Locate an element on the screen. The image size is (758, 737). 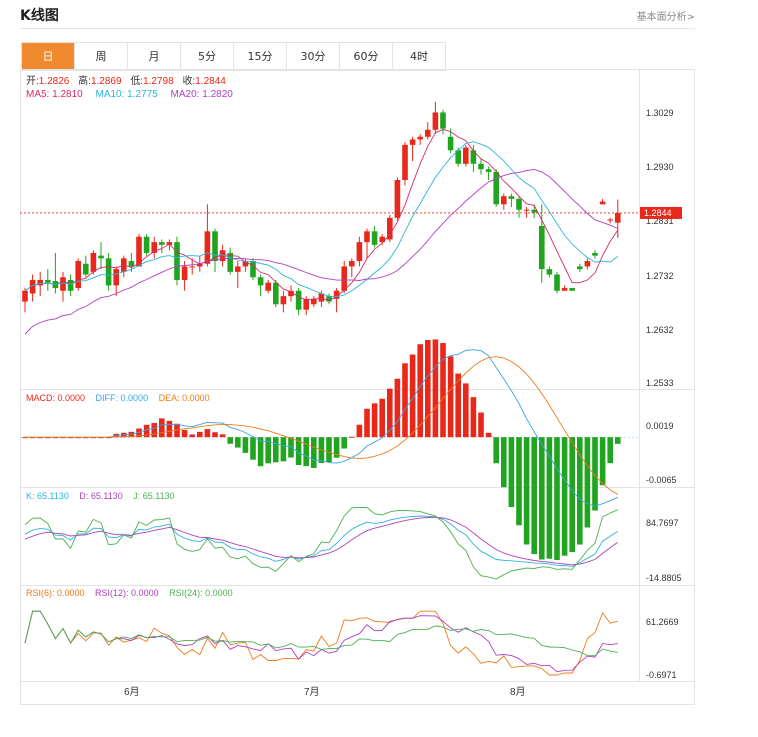
x-label-july: 7月 is located at coordinates (312, 692).